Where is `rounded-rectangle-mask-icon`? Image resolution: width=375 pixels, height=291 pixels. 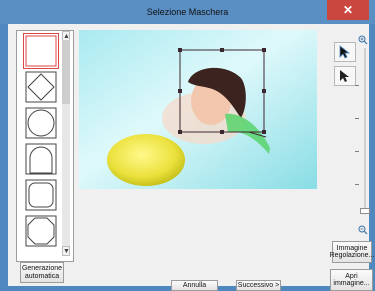 rounded-rectangle-mask-icon is located at coordinates (41, 195).